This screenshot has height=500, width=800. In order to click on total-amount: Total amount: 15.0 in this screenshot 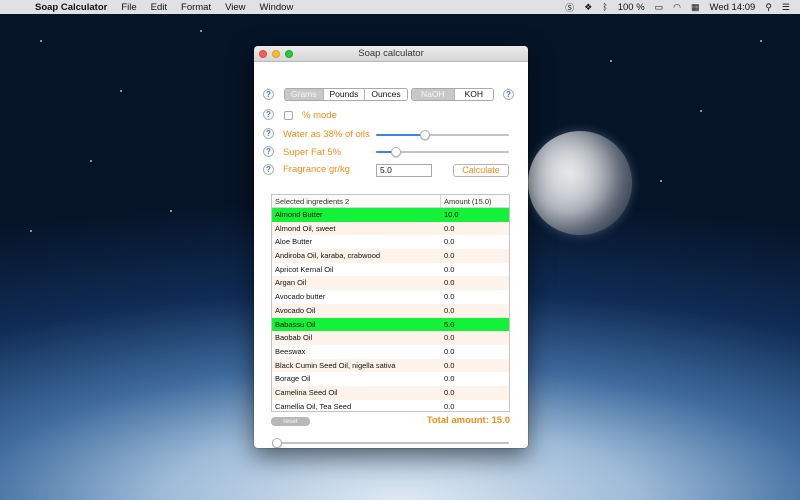, I will do `click(468, 420)`.